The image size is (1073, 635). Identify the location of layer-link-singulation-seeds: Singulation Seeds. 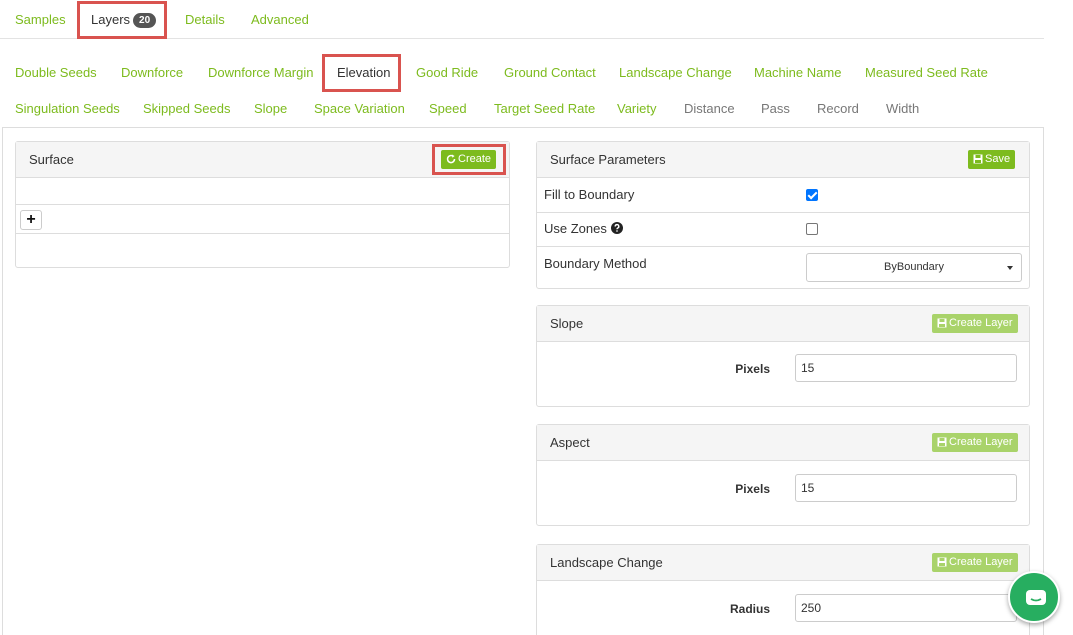
(67, 108).